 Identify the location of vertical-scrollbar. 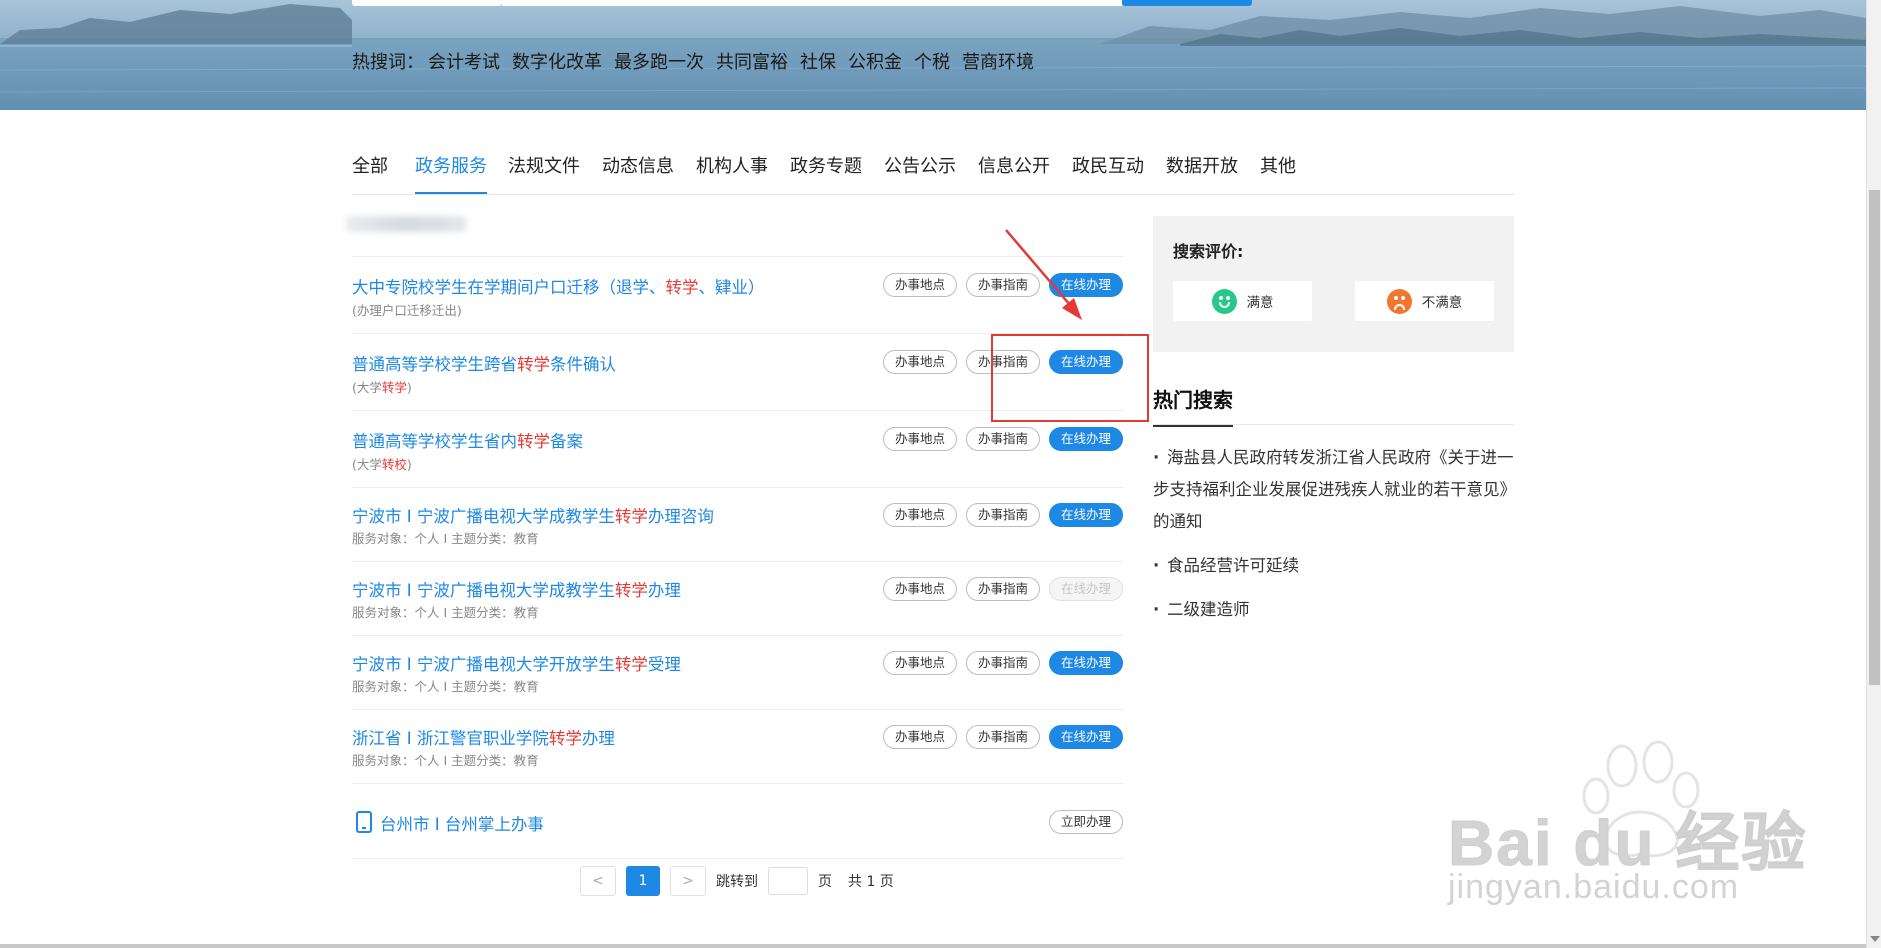
(1873, 474).